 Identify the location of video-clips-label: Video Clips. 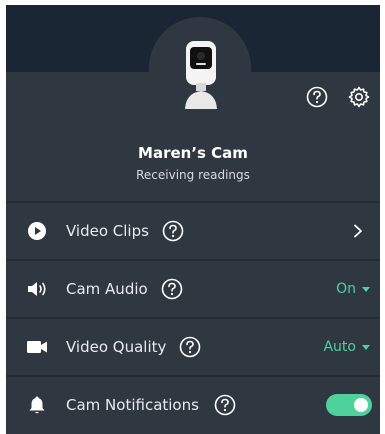
(107, 231).